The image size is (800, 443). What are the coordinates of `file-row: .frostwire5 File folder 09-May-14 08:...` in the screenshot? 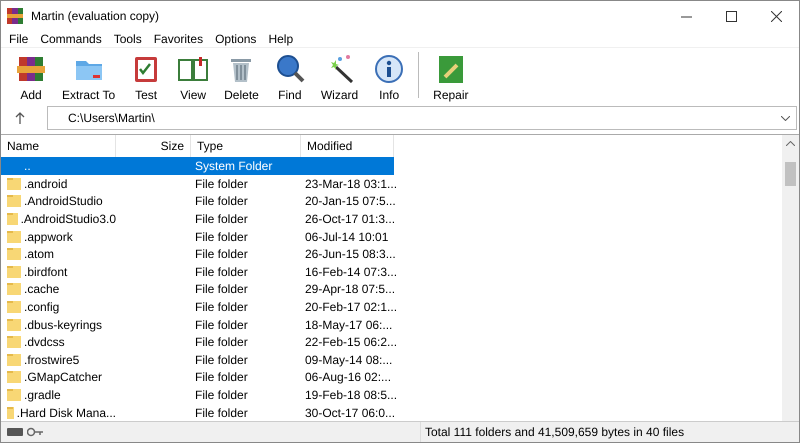 It's located at (197, 359).